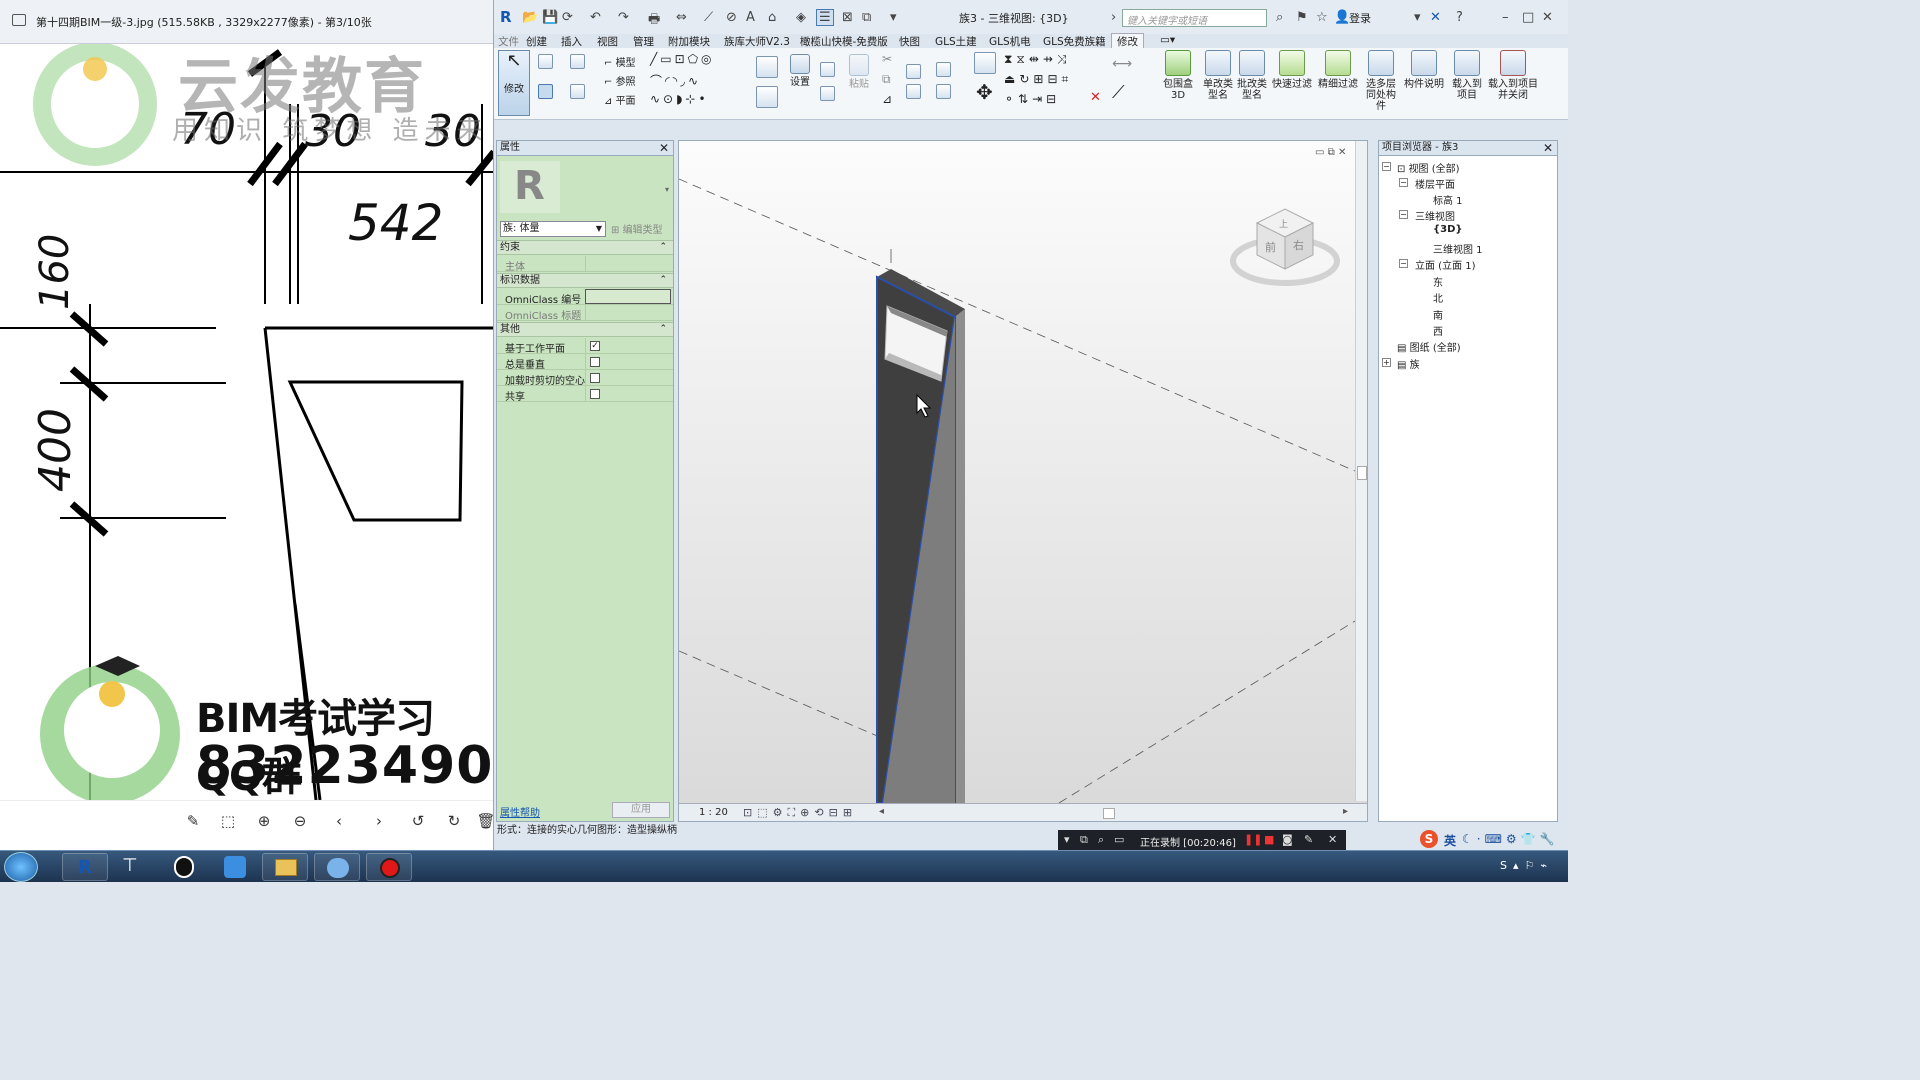 The width and height of the screenshot is (1920, 1080). What do you see at coordinates (454, 821) in the screenshot?
I see `rotate-right-icon: ↻` at bounding box center [454, 821].